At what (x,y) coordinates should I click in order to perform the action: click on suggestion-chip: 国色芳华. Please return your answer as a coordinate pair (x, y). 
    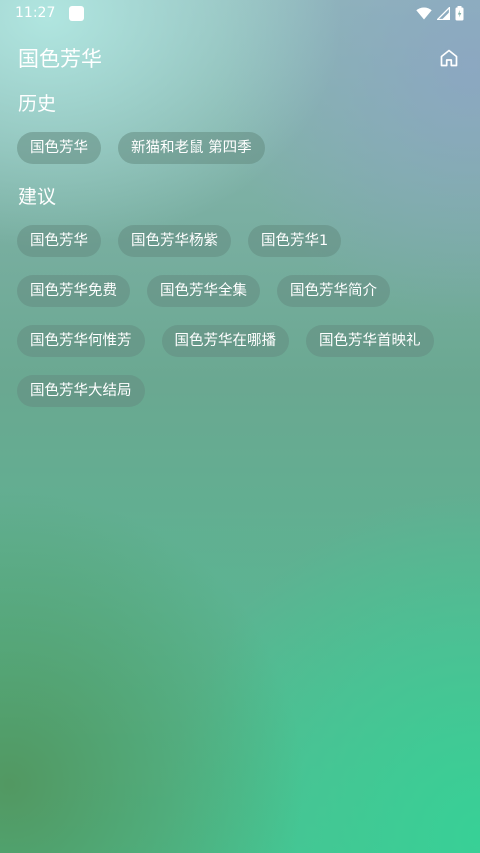
    Looking at the image, I should click on (59, 241).